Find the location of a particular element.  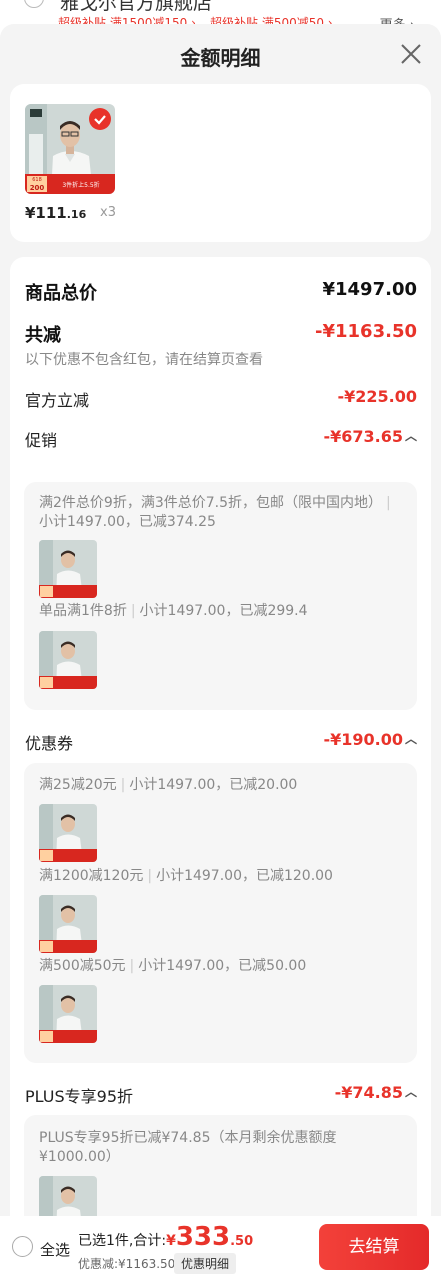

promotion-item-2-thumb is located at coordinates (68, 660).